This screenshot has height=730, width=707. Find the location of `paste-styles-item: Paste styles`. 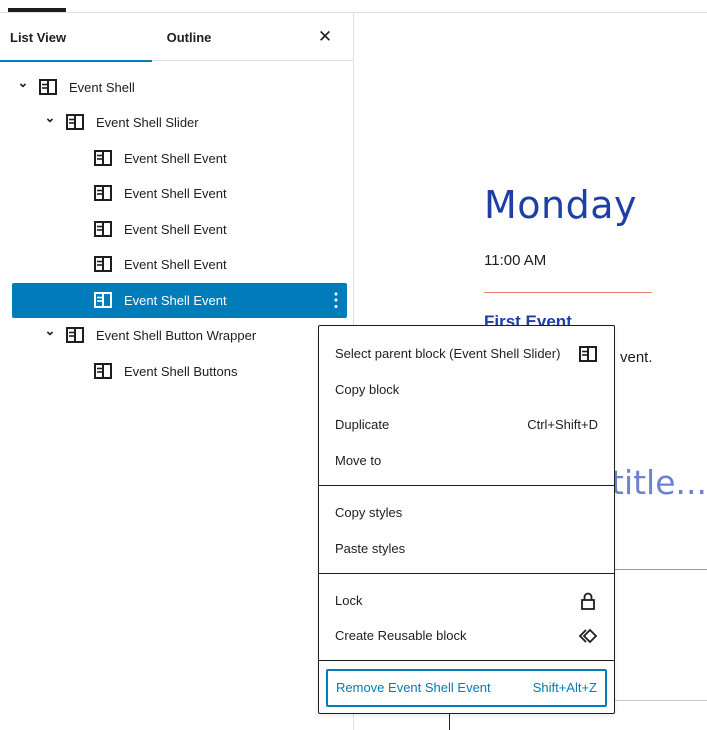

paste-styles-item: Paste styles is located at coordinates (466, 548).